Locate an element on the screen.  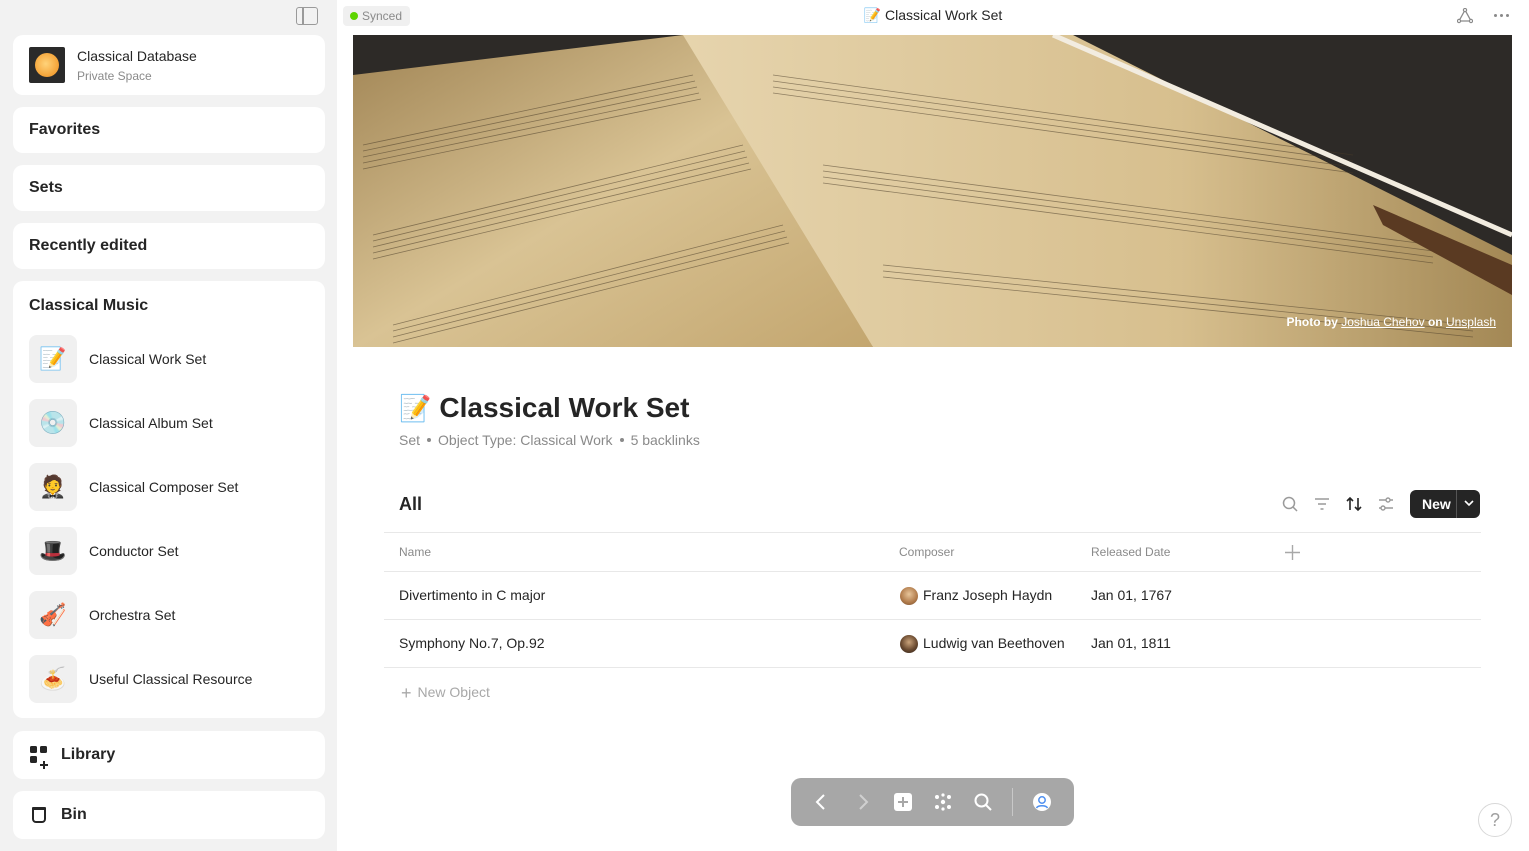
source-link: Unsplash is located at coordinates (1471, 322).